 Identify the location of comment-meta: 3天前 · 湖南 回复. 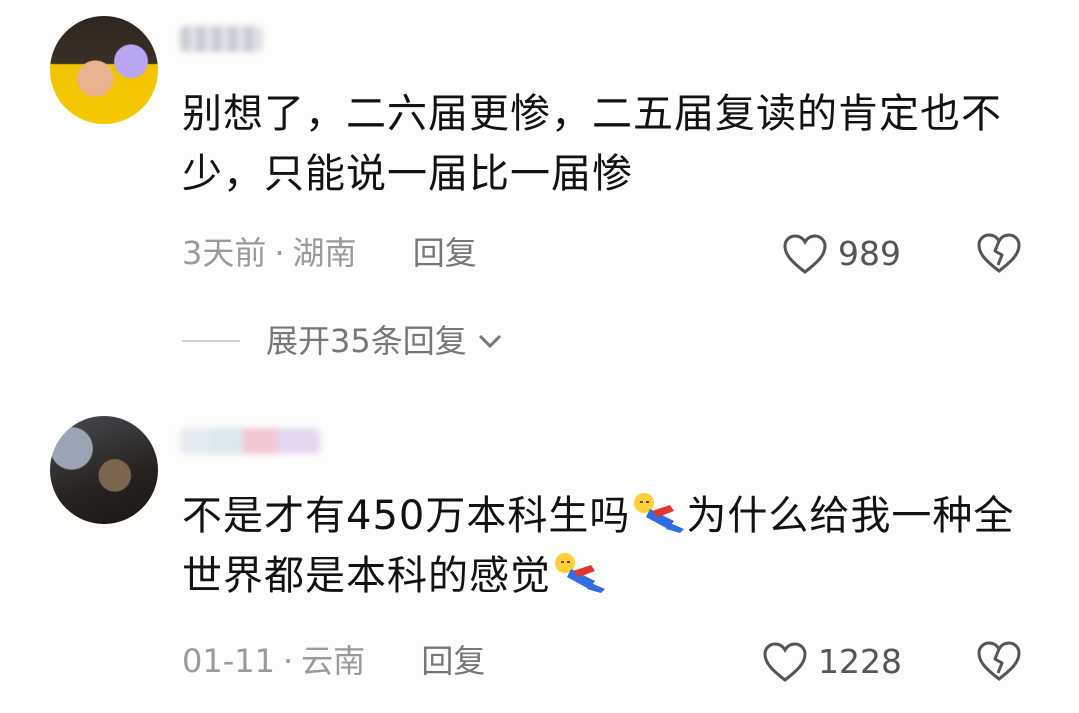
(329, 253).